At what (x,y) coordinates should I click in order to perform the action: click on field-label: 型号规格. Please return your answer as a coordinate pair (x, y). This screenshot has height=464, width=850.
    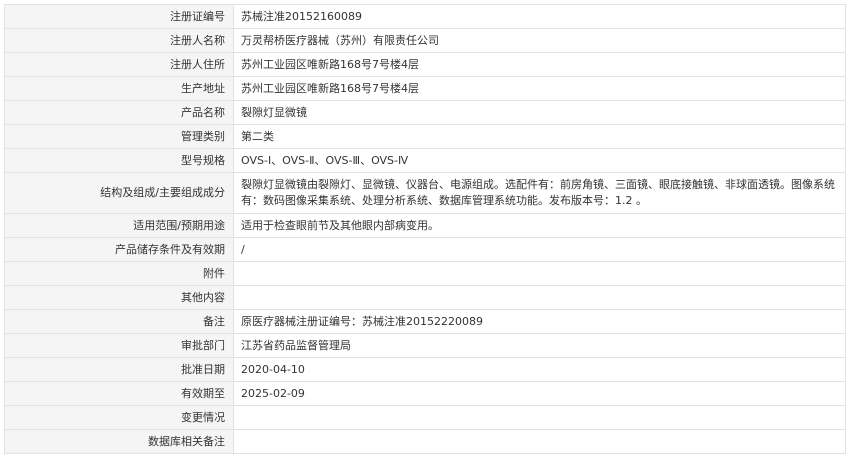
    Looking at the image, I should click on (119, 160).